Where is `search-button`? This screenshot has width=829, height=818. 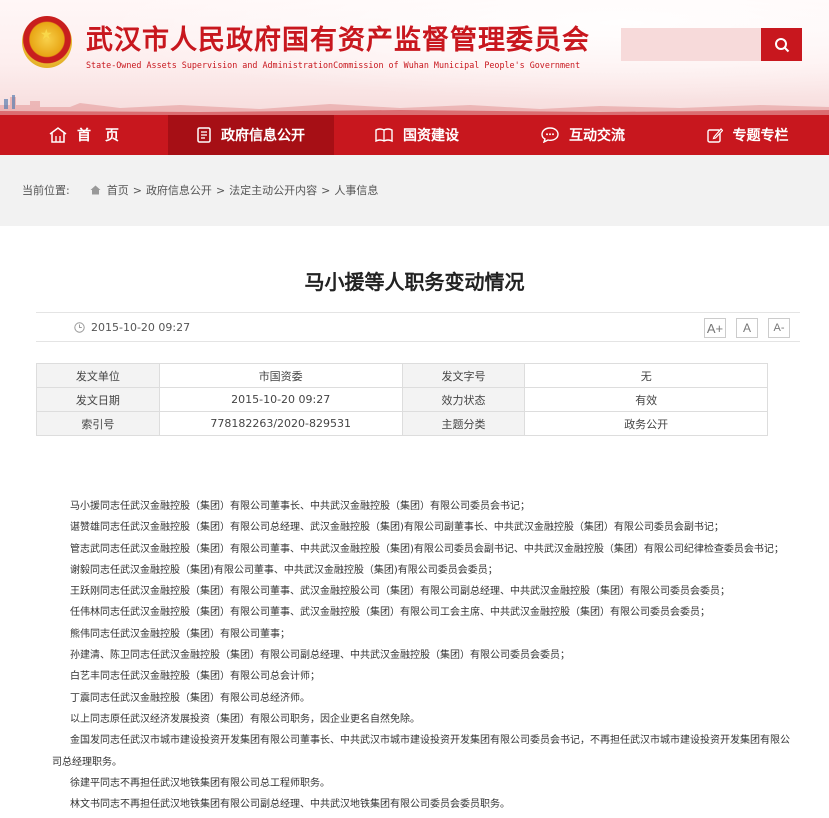
search-button is located at coordinates (781, 44).